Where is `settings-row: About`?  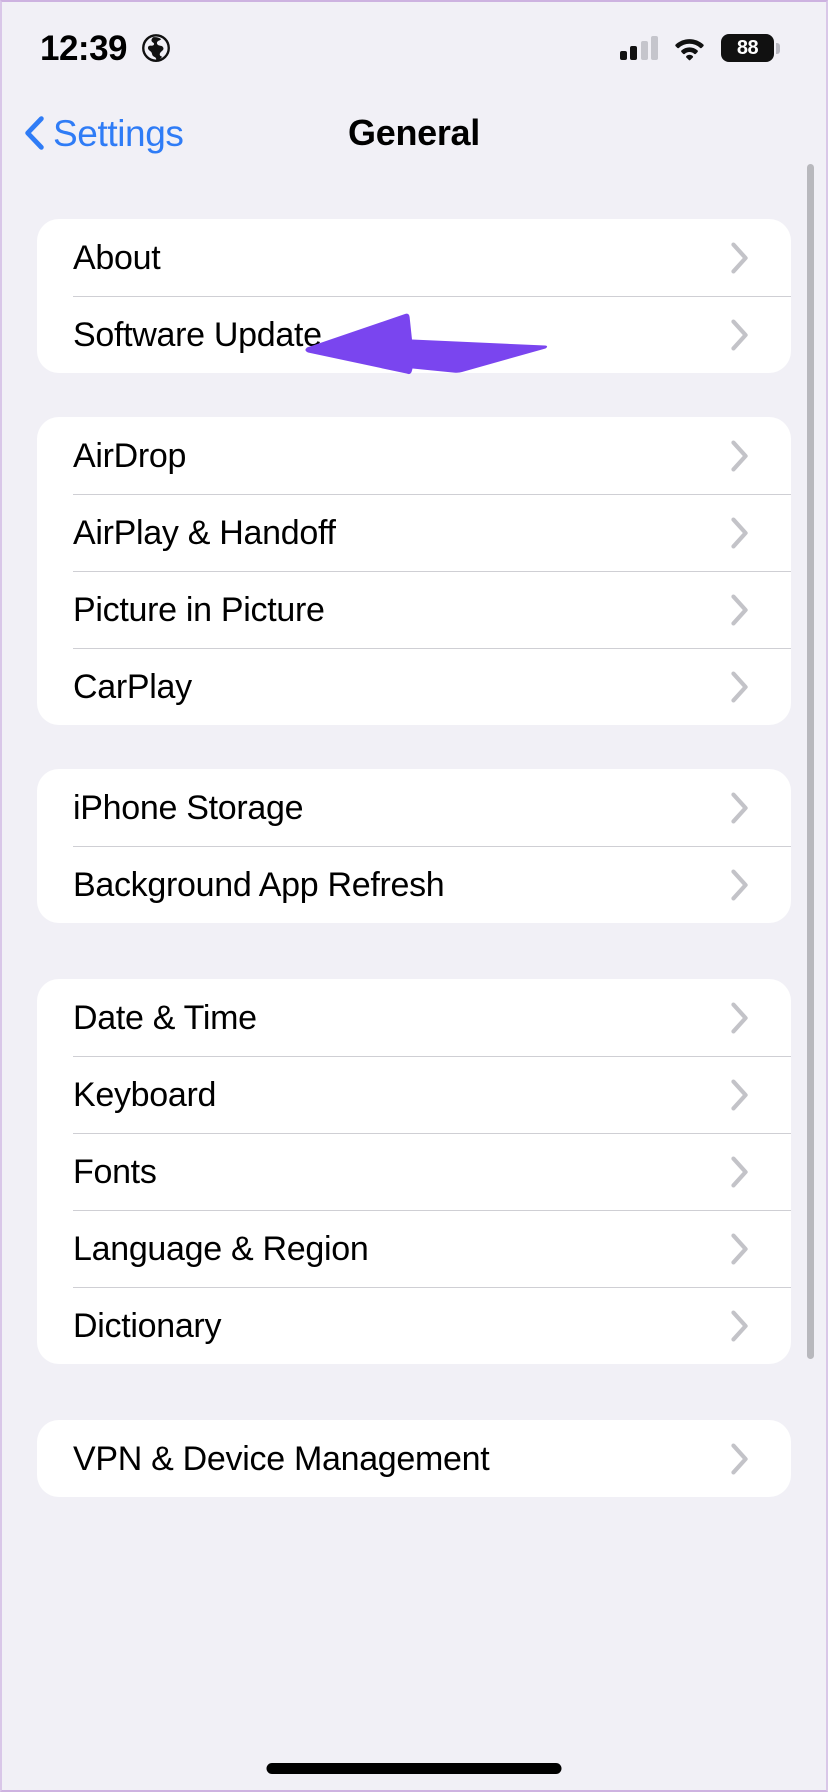
settings-row: About is located at coordinates (414, 257).